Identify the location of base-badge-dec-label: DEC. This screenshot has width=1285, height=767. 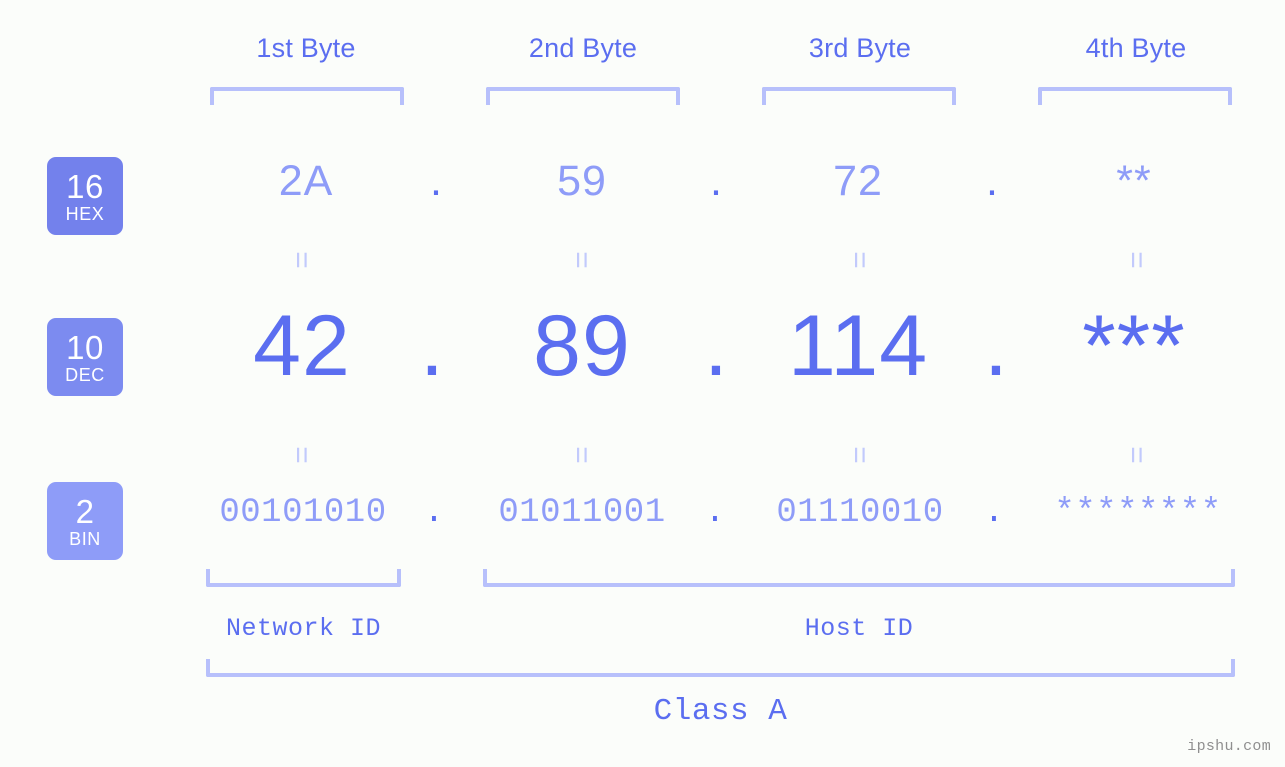
(85, 374).